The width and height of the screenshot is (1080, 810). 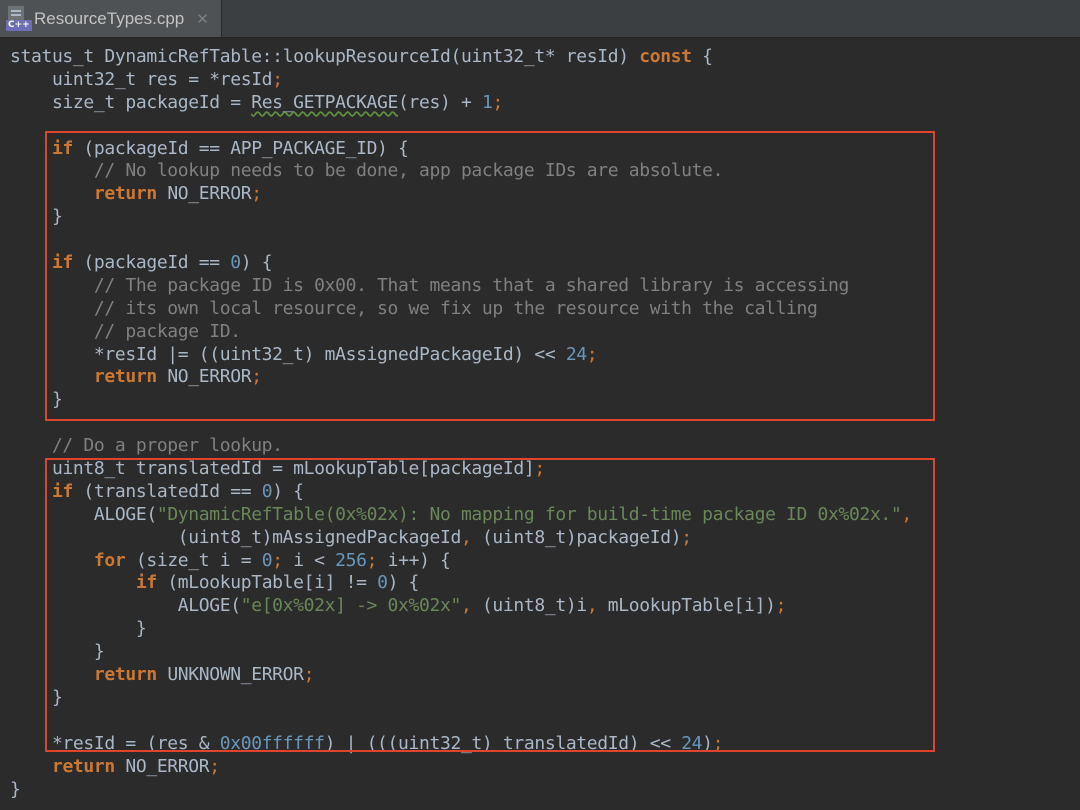 What do you see at coordinates (576, 537) in the screenshot?
I see `code-token: (uint8_t)packageId)` at bounding box center [576, 537].